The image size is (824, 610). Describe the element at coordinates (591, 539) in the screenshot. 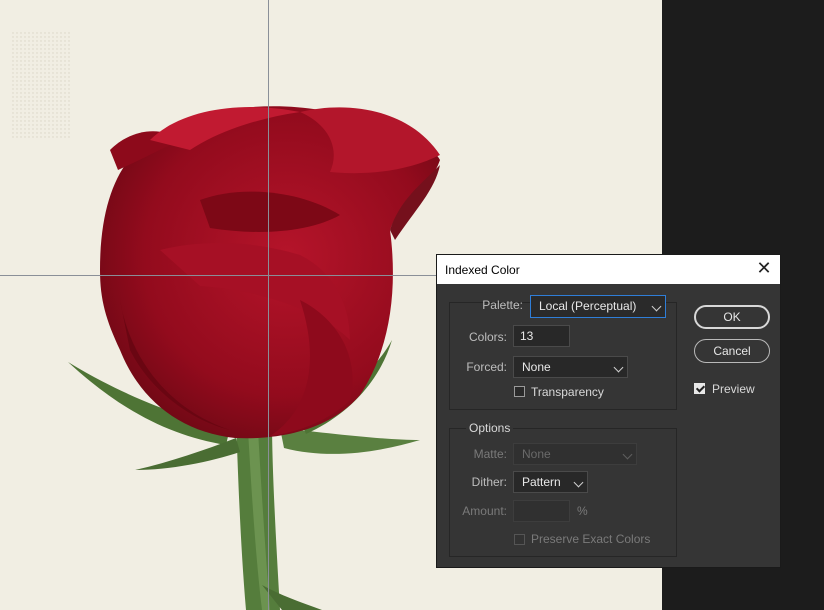

I see `preserve-exact-colors-label: Preserve Exact Colors` at that location.